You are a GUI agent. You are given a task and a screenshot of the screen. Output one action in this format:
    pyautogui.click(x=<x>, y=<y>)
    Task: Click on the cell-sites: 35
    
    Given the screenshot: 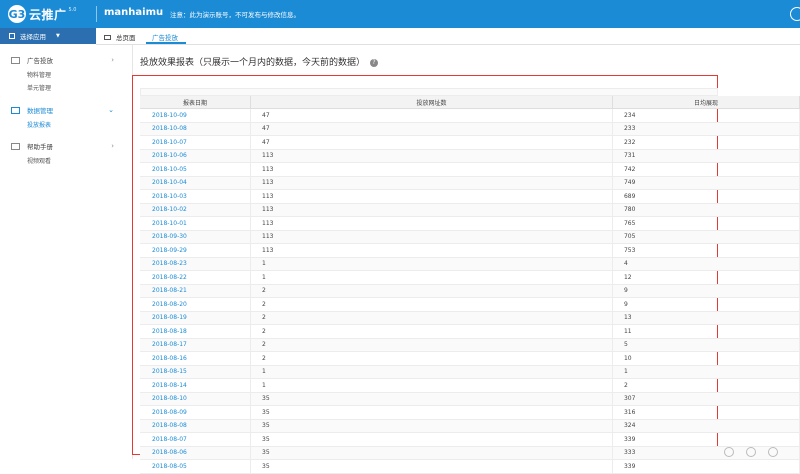 What is the action you would take?
    pyautogui.click(x=431, y=453)
    